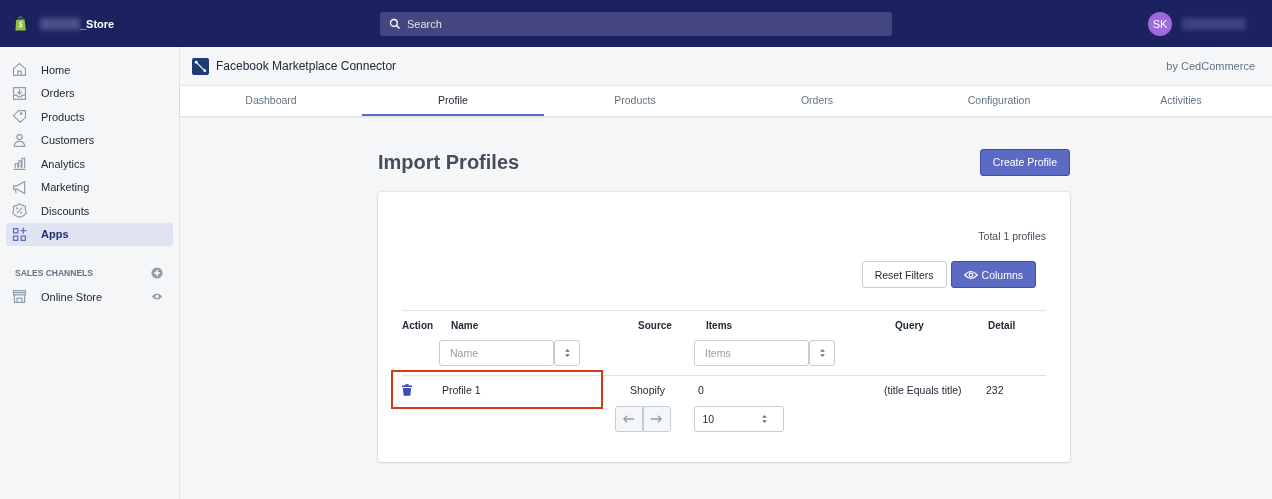  What do you see at coordinates (19, 297) in the screenshot?
I see `storefront-icon` at bounding box center [19, 297].